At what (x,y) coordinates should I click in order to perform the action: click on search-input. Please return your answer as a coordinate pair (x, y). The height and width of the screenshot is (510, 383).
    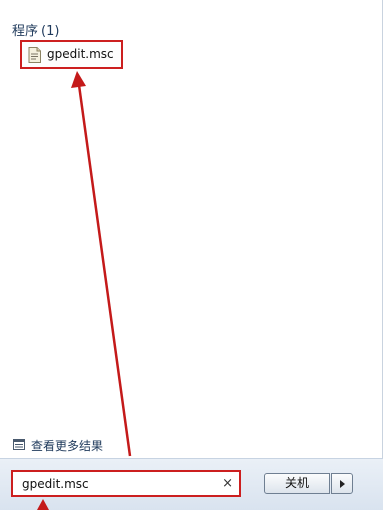
    Looking at the image, I should click on (117, 483).